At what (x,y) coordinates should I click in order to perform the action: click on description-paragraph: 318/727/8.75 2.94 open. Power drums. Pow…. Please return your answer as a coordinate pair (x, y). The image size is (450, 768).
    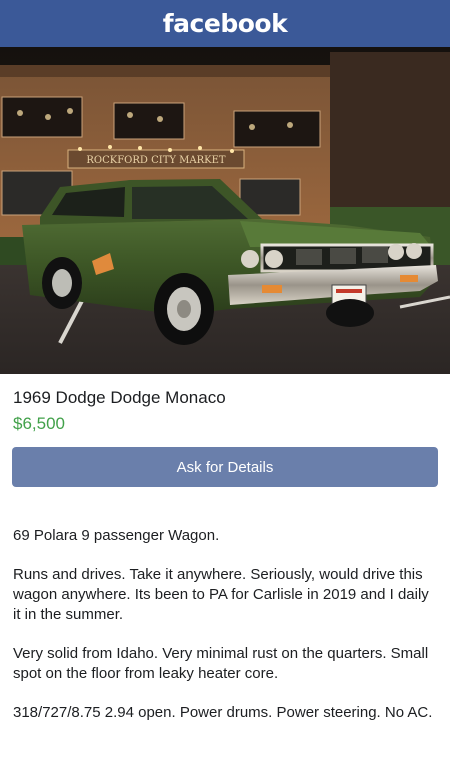
    Looking at the image, I should click on (223, 712).